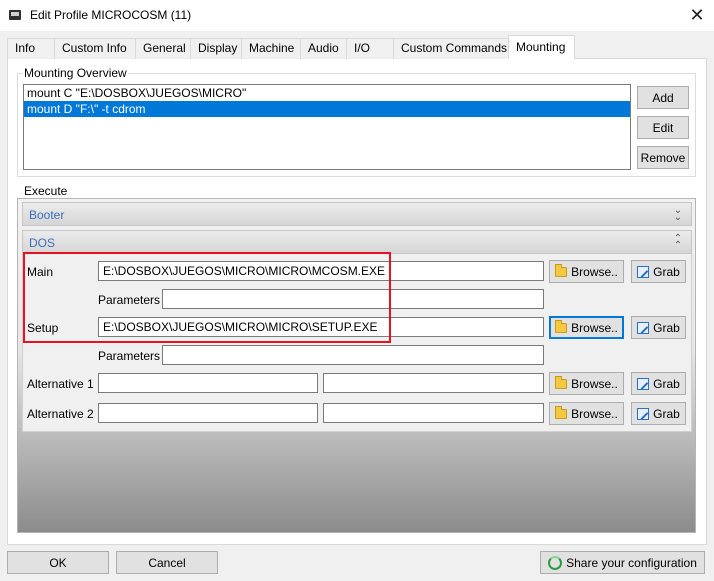  I want to click on share-label: Share your configuration, so click(631, 562).